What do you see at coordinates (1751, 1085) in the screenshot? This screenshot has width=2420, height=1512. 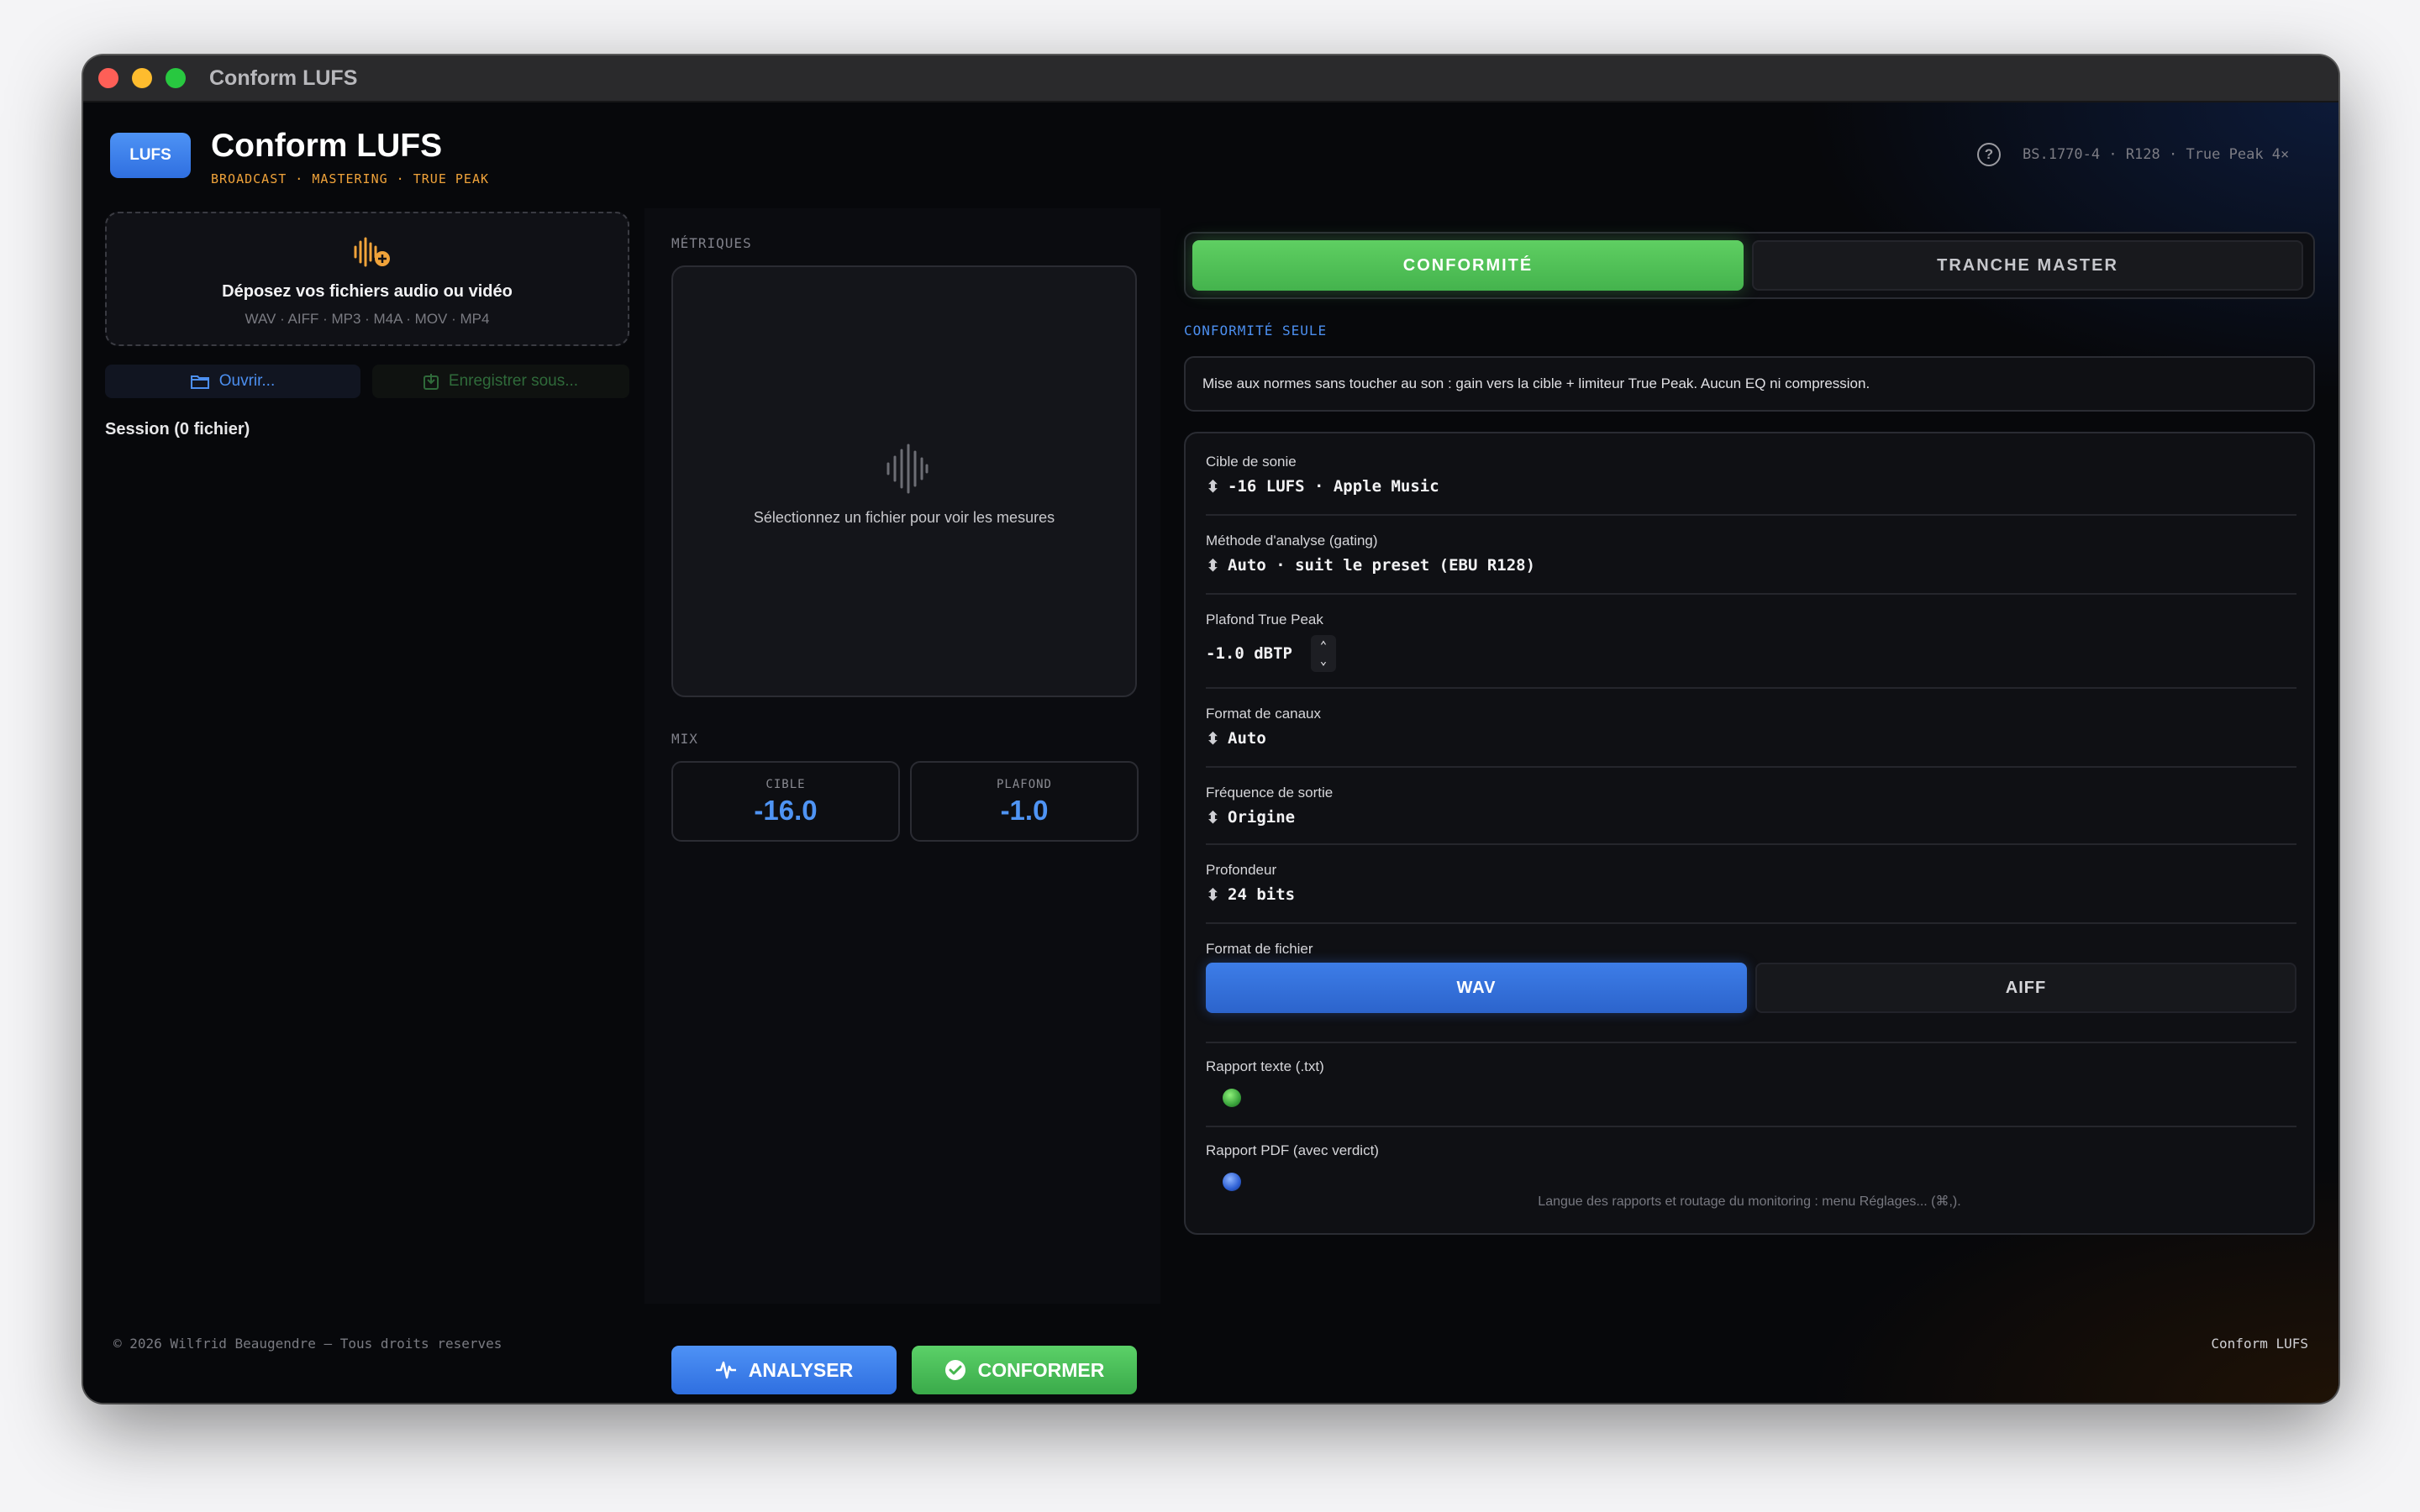 I see `text-report-row: Rapport texte (.txt)` at bounding box center [1751, 1085].